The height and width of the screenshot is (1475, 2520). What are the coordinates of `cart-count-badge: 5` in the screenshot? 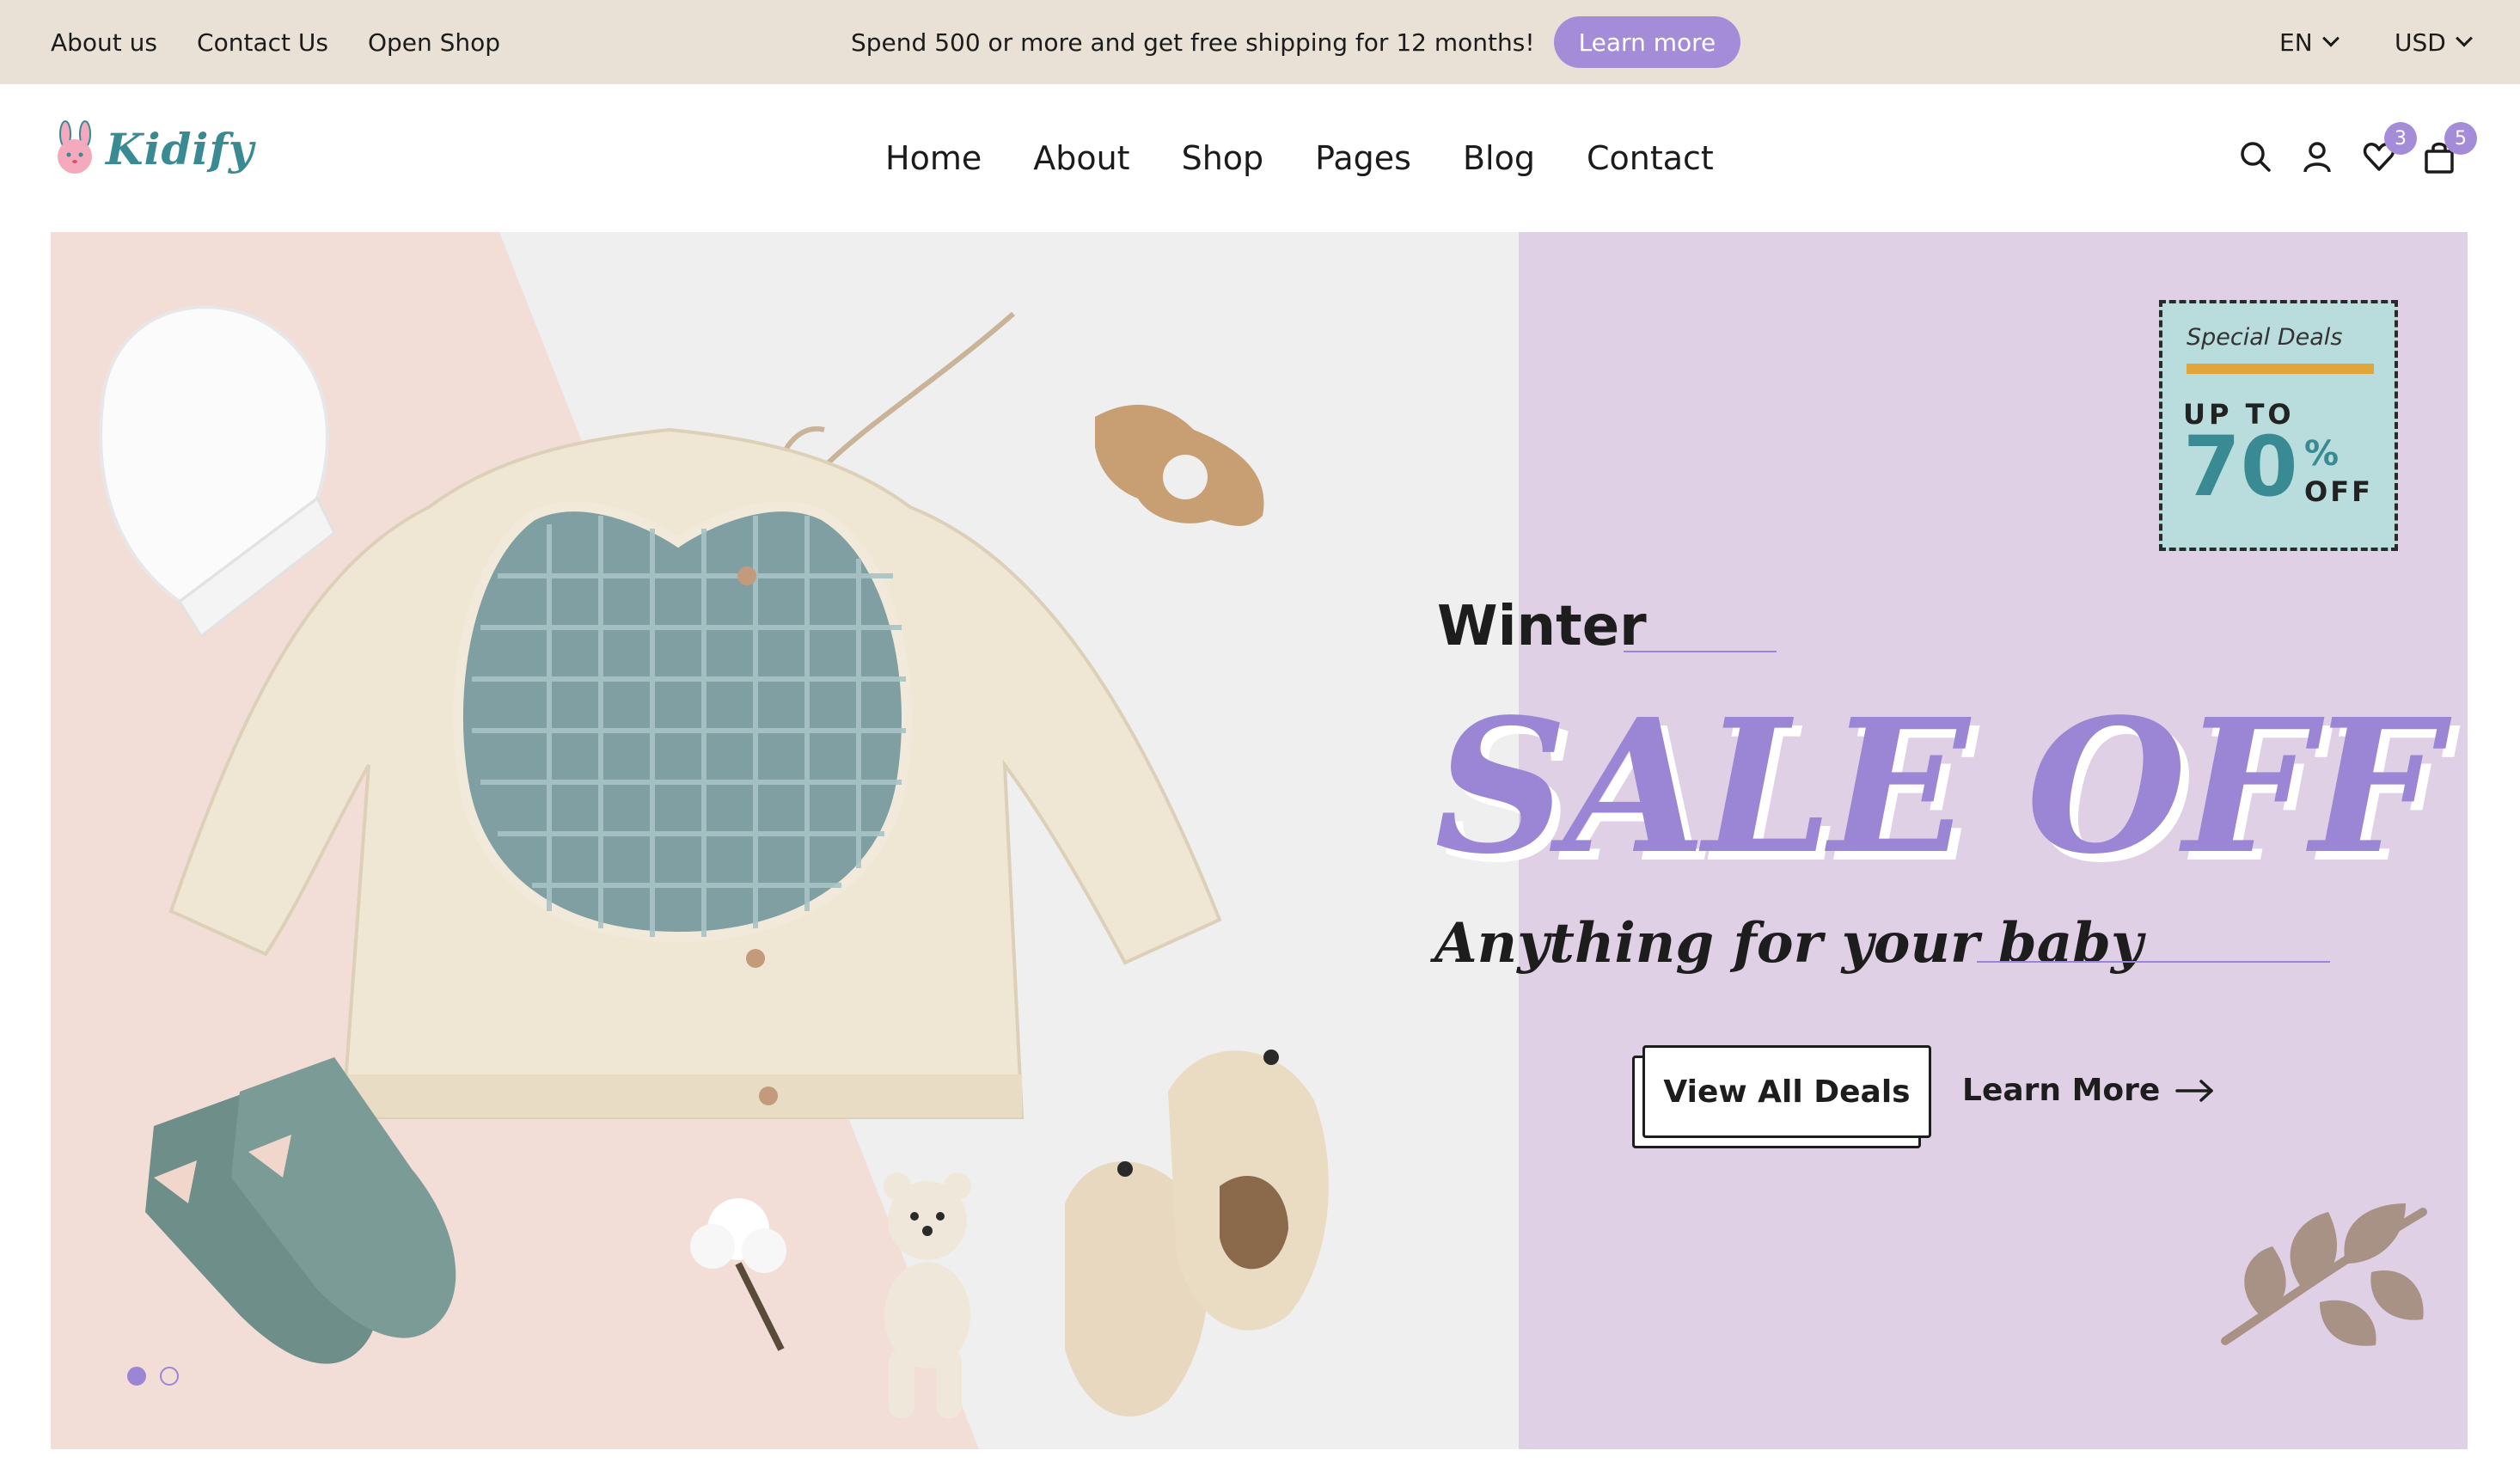 It's located at (2460, 138).